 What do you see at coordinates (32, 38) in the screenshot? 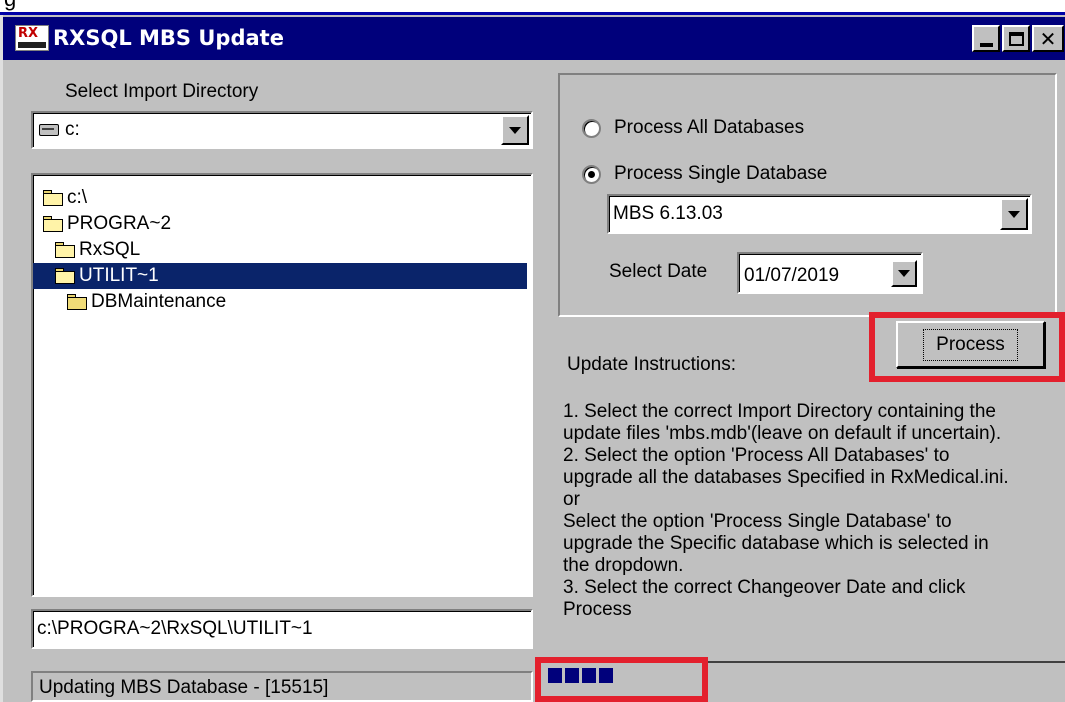
I see `rx-app-icon: RX` at bounding box center [32, 38].